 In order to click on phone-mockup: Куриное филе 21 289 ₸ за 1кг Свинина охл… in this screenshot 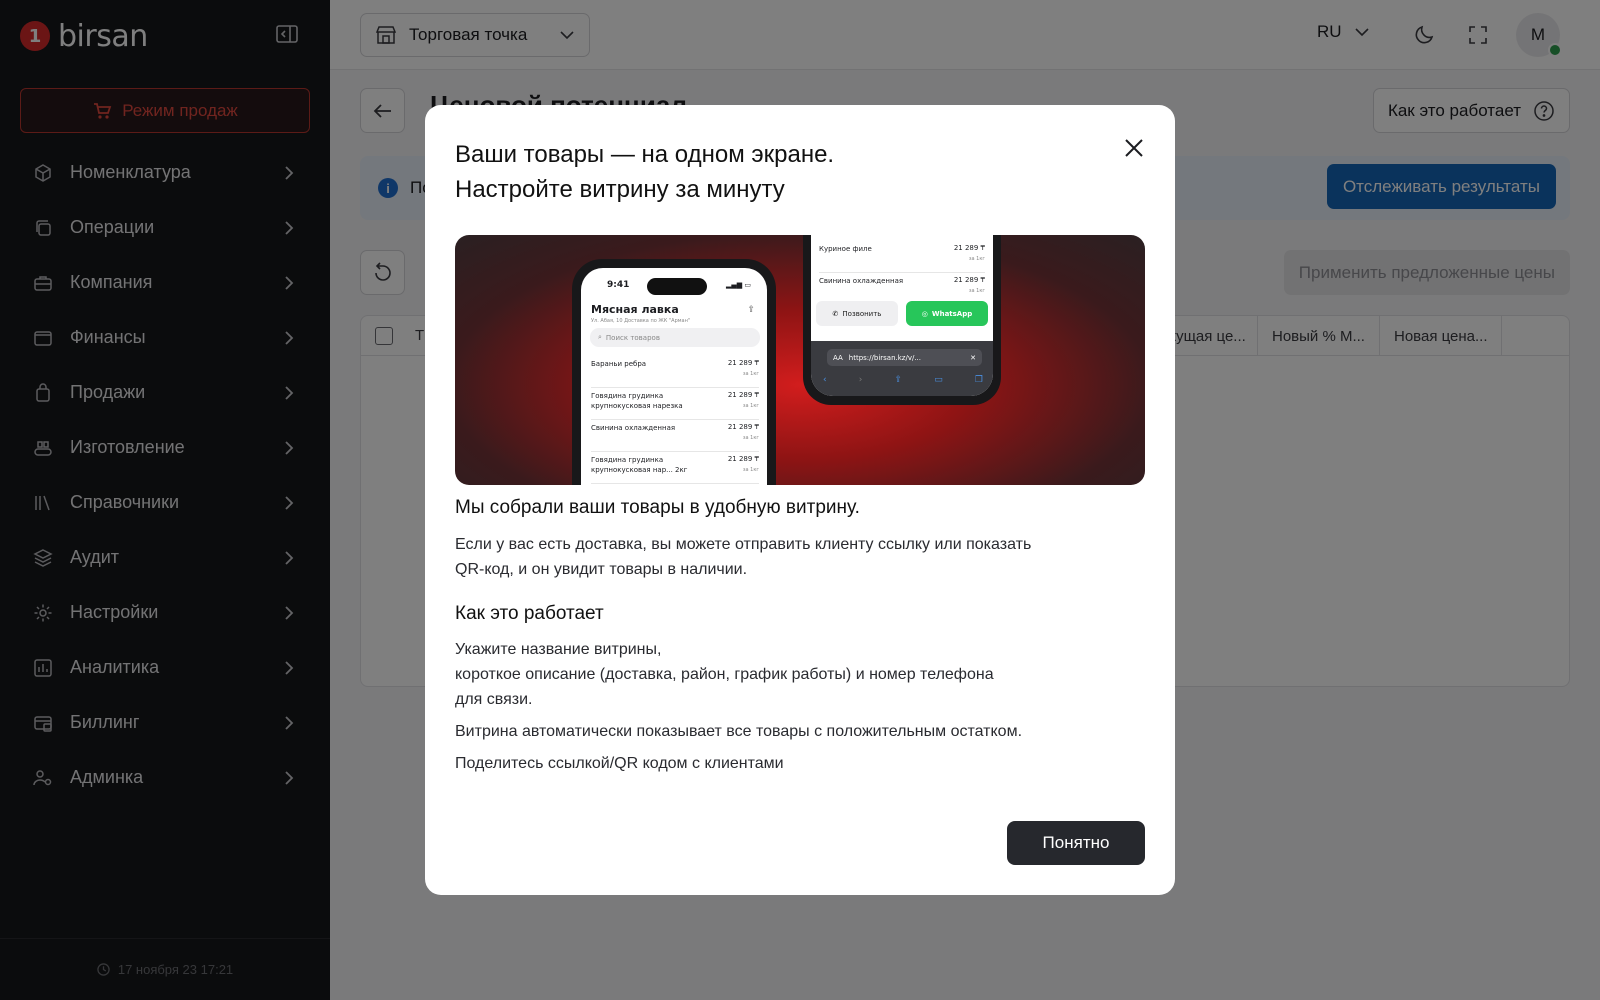, I will do `click(902, 320)`.